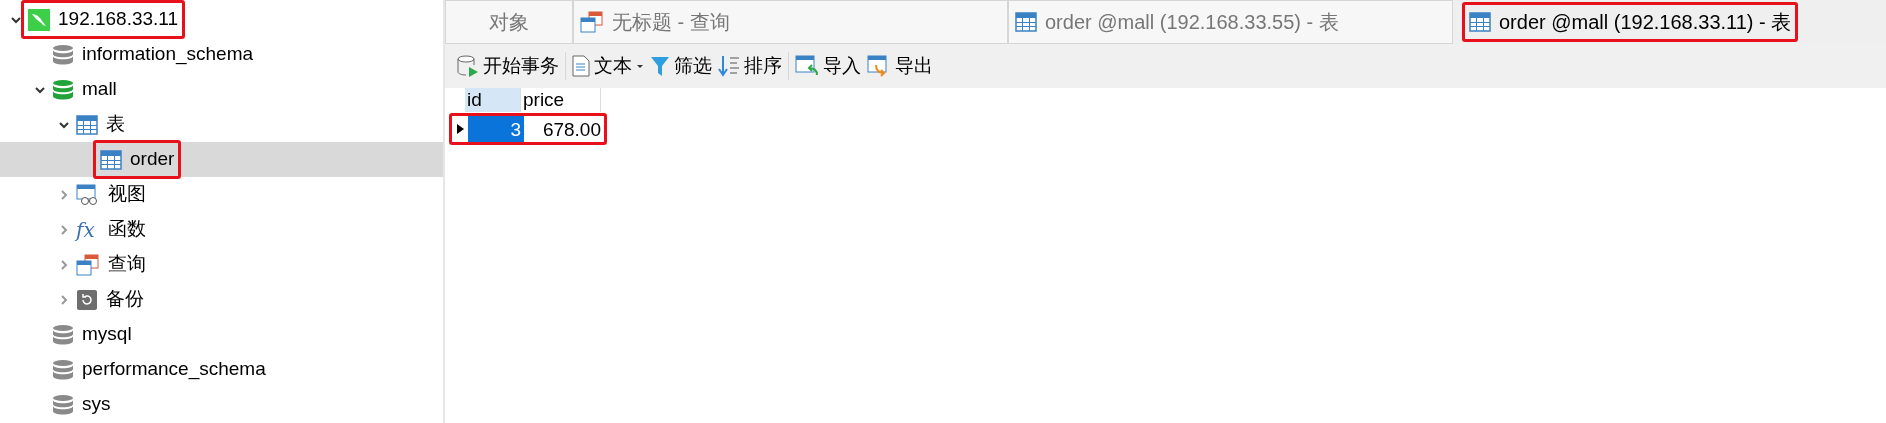 The height and width of the screenshot is (423, 1886). Describe the element at coordinates (900, 66) in the screenshot. I see `toolbar-button: 导出` at that location.